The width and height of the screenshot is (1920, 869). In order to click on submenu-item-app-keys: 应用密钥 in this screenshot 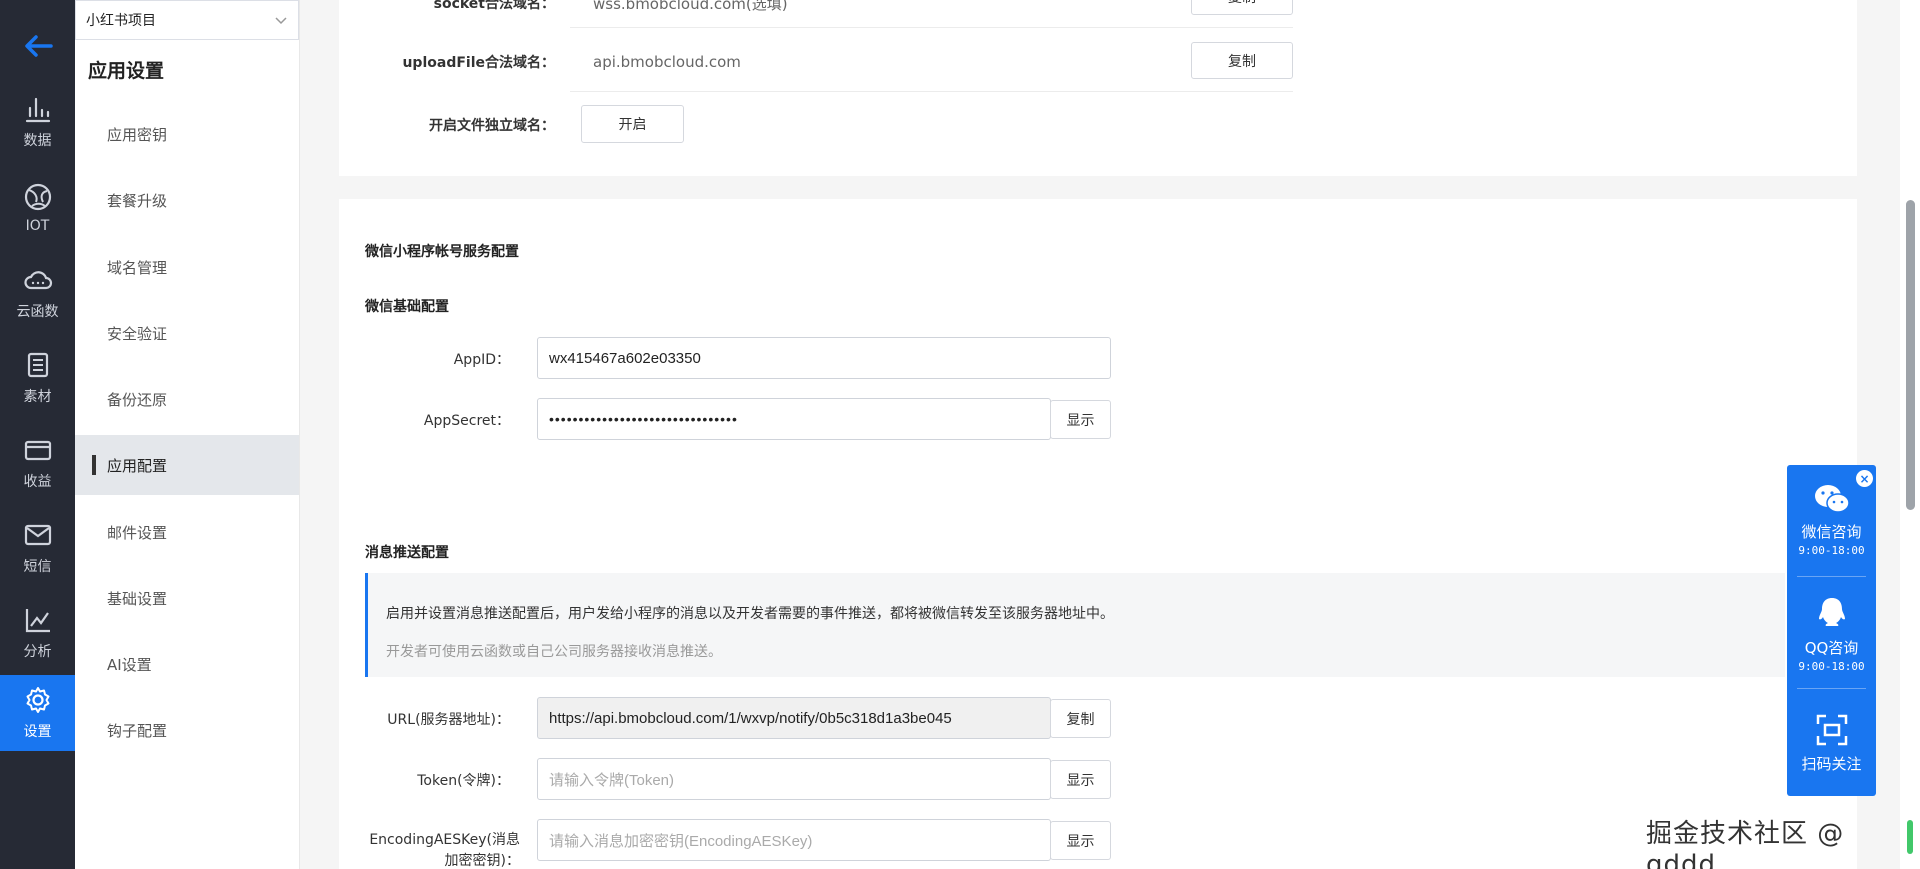, I will do `click(187, 134)`.